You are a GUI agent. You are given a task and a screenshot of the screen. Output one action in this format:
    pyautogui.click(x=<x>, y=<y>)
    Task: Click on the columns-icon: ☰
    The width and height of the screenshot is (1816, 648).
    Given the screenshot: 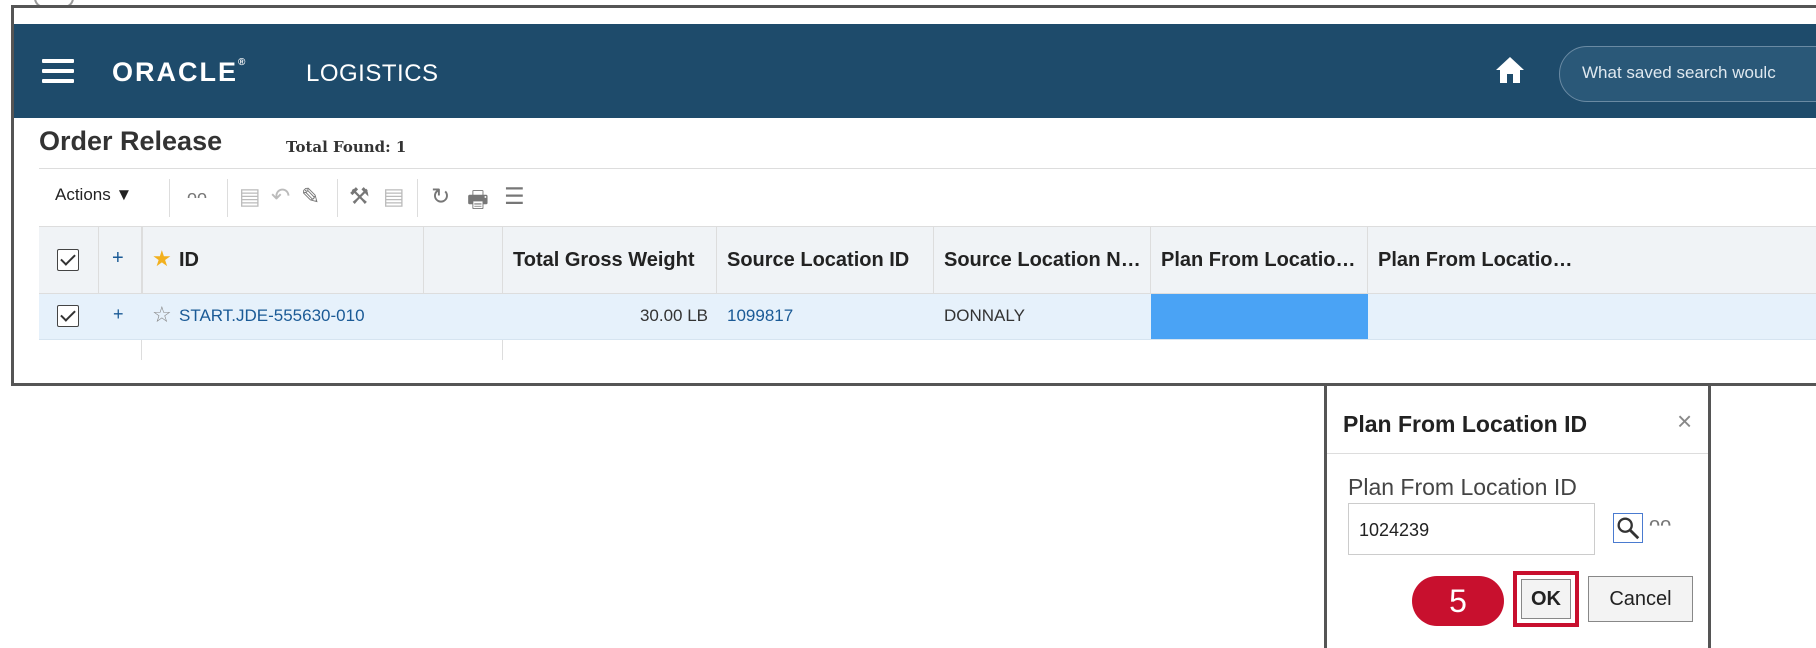 What is the action you would take?
    pyautogui.click(x=514, y=196)
    